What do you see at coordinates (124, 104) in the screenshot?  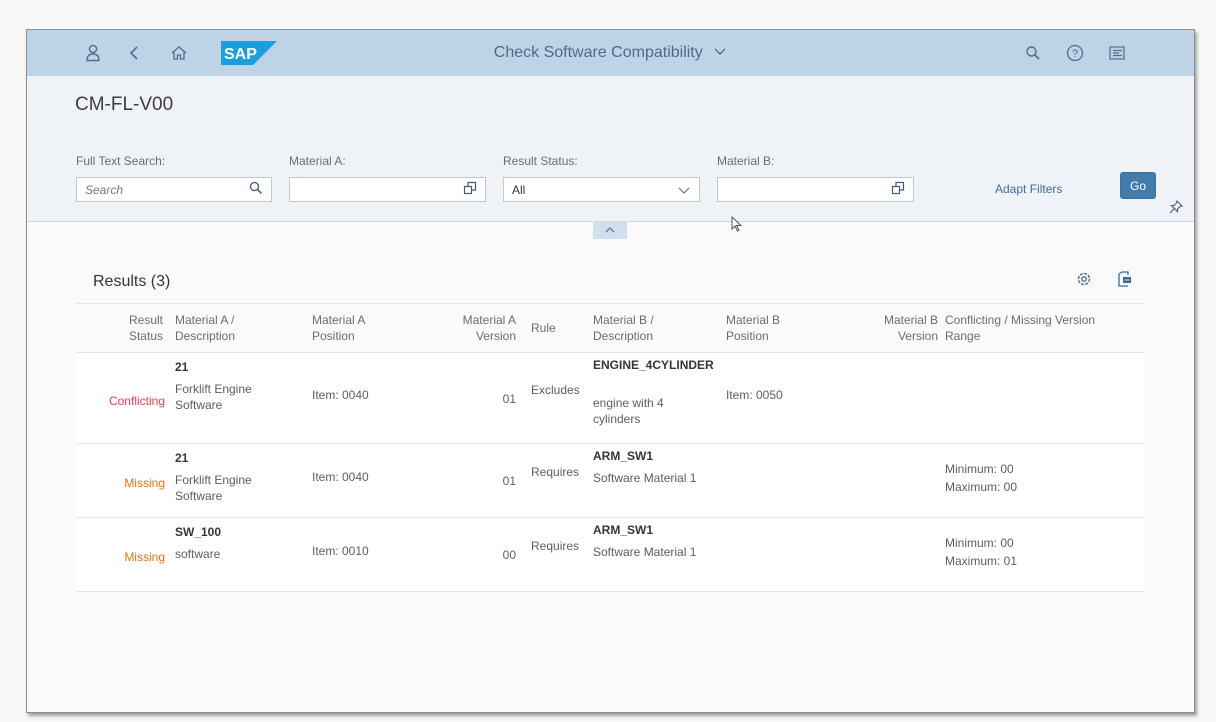 I see `page-title: CM-FL-V00` at bounding box center [124, 104].